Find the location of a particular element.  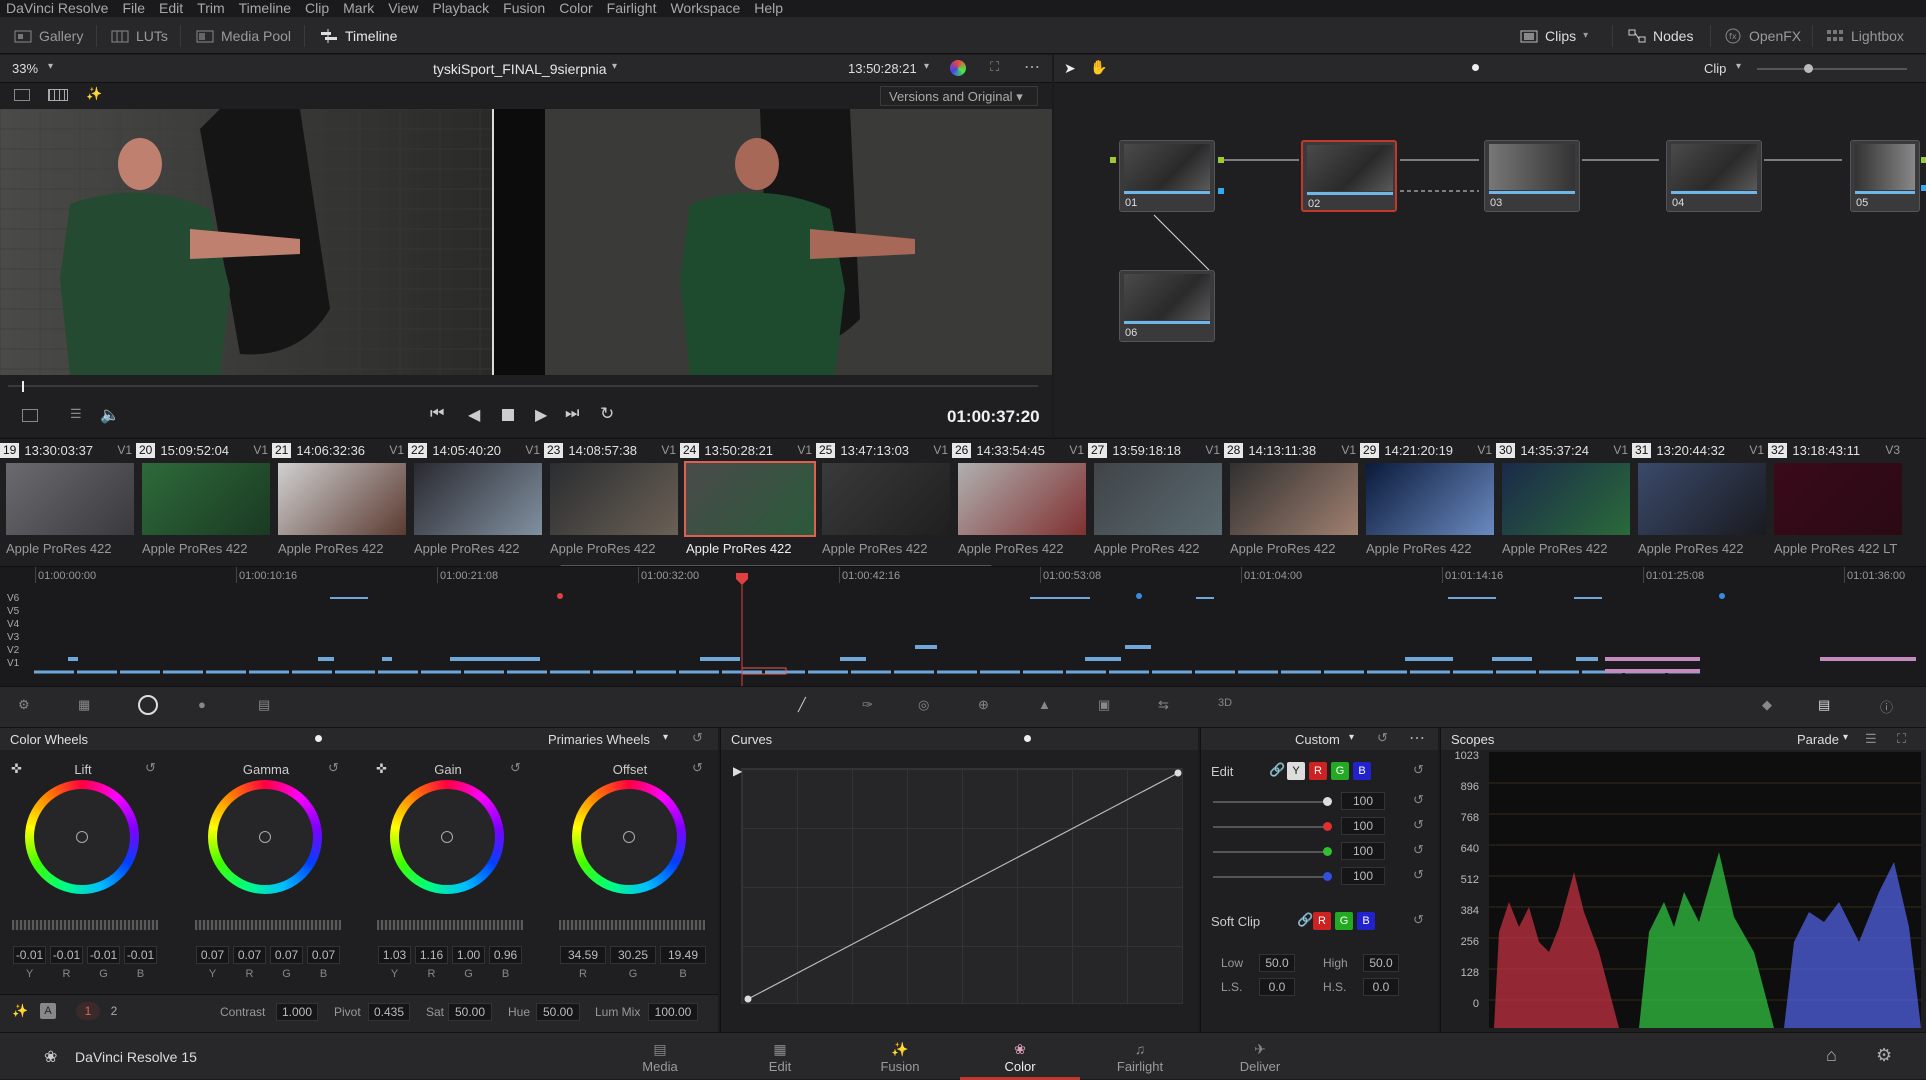

curve-point-icon: ▶ is located at coordinates (737, 771).